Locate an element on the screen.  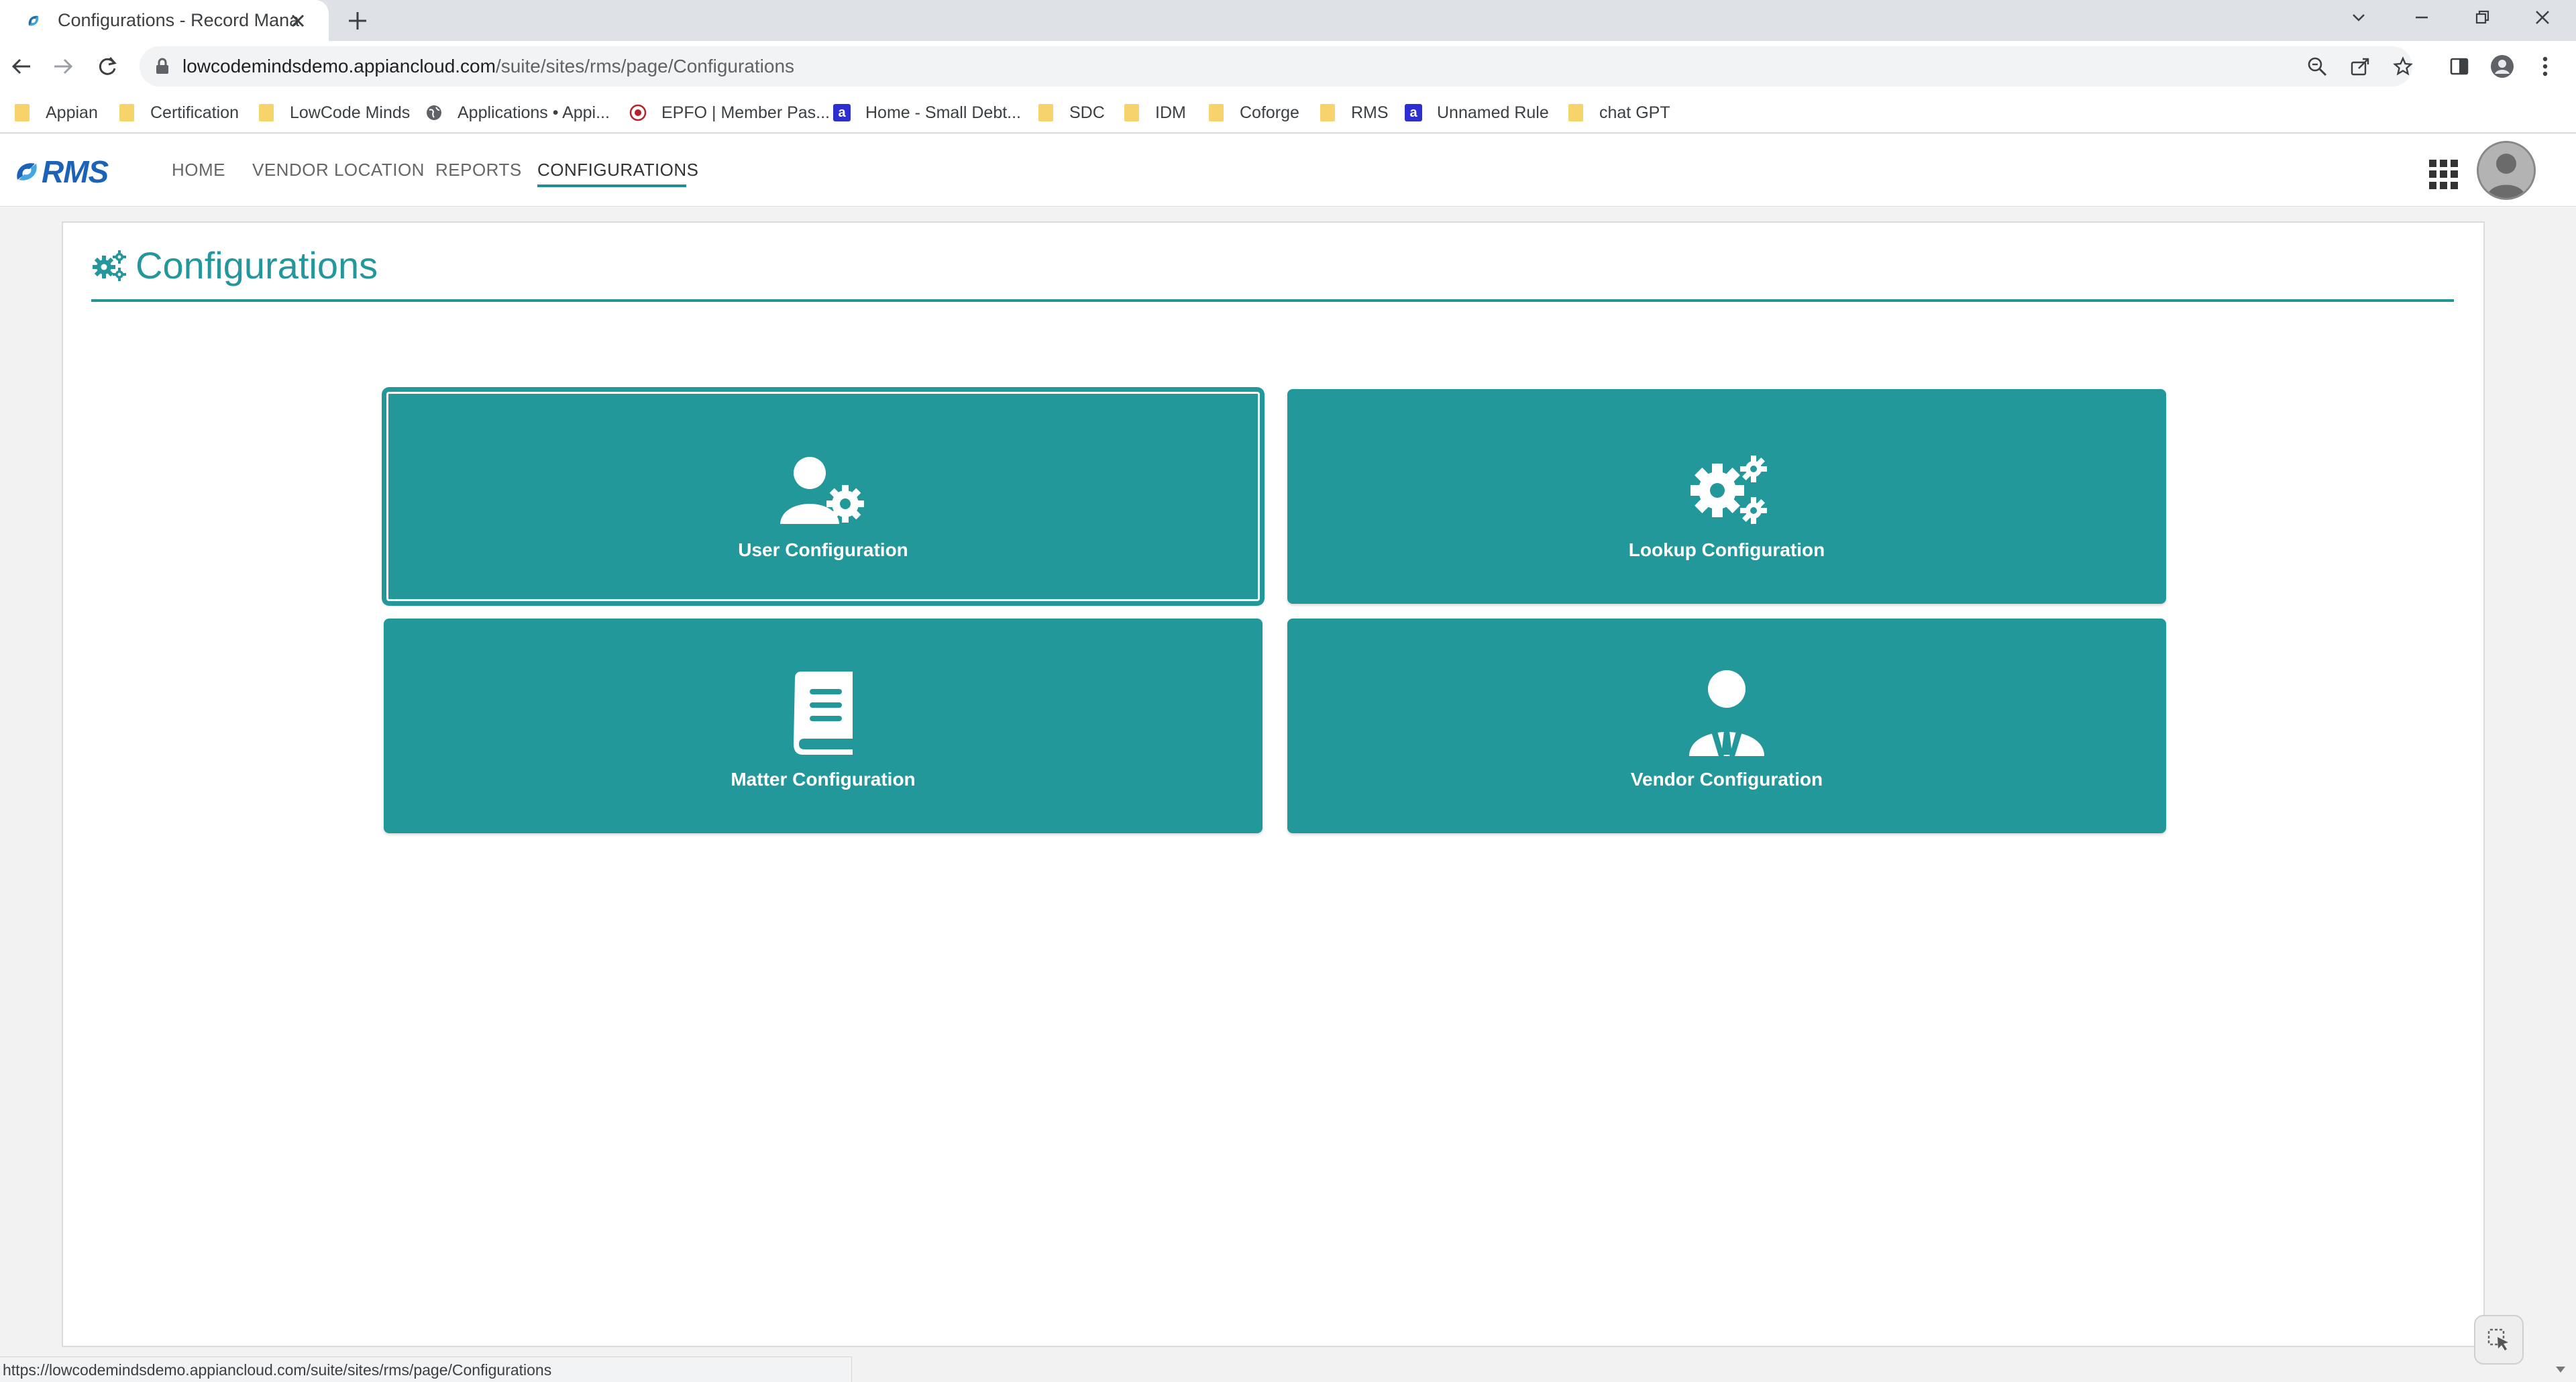
browser-tab-active: Configurations - Record Manage is located at coordinates (164, 20).